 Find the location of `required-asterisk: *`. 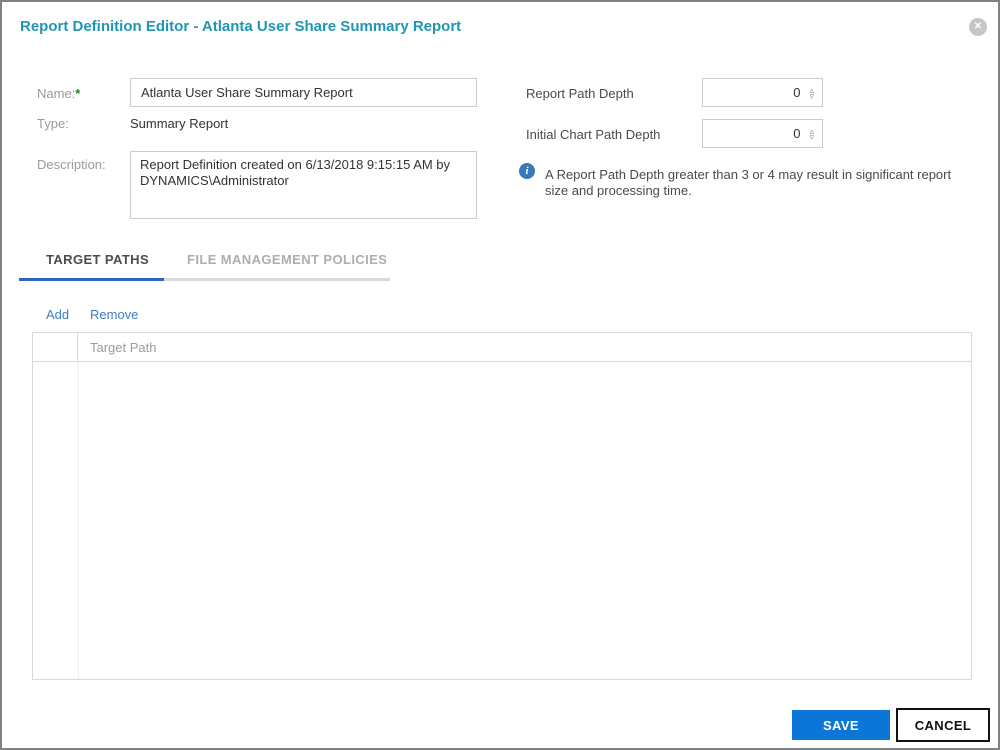

required-asterisk: * is located at coordinates (78, 93).